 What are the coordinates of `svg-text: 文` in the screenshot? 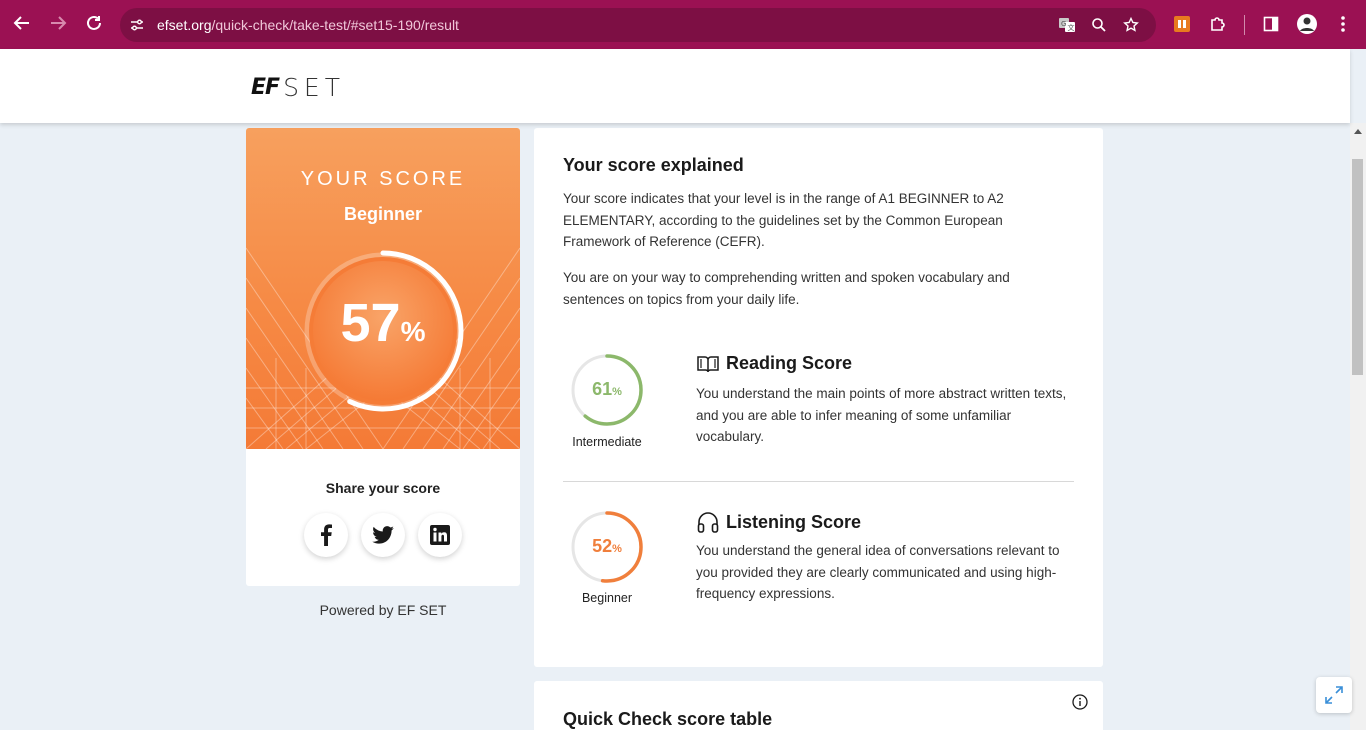 It's located at (1071, 27).